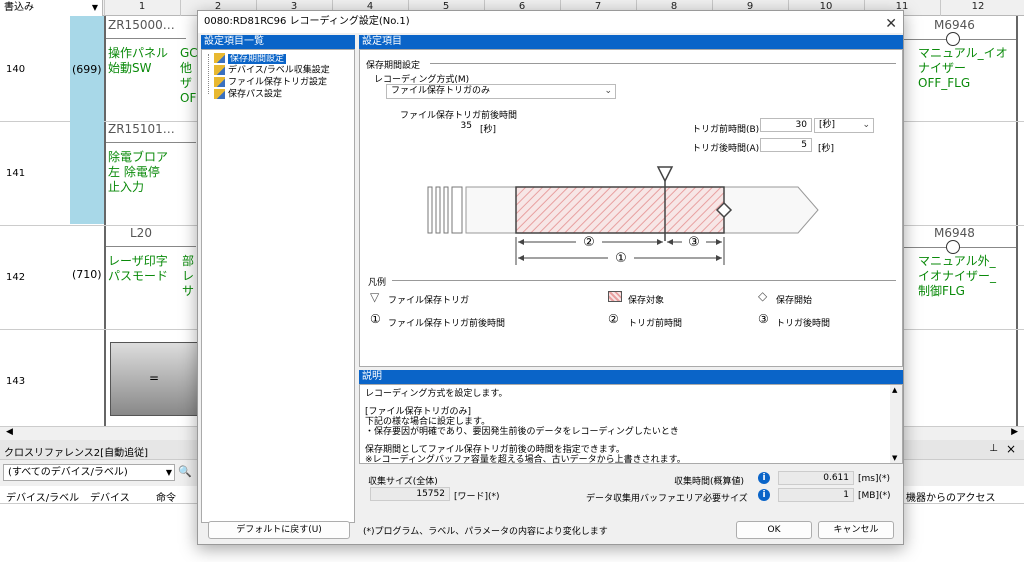 The image size is (1024, 562). What do you see at coordinates (621, 258) in the screenshot?
I see `diagram-marker-1: ①` at bounding box center [621, 258].